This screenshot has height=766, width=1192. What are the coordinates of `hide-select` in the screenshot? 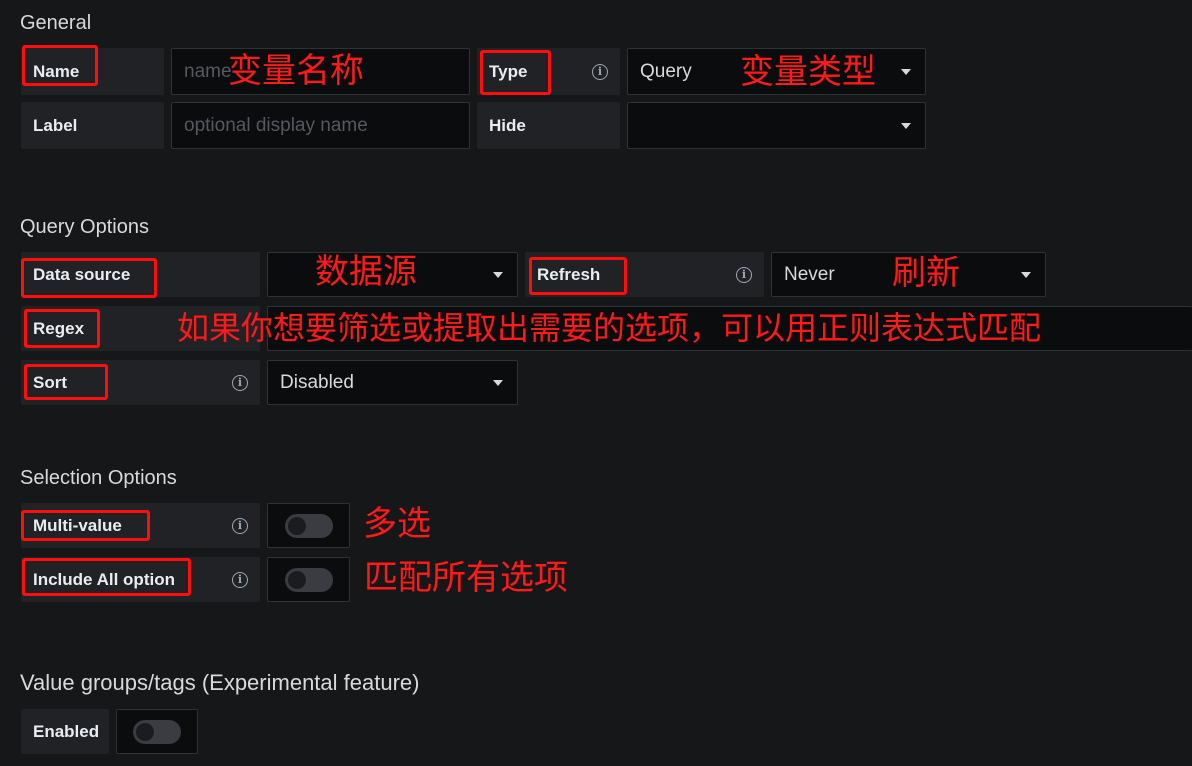 It's located at (776, 125).